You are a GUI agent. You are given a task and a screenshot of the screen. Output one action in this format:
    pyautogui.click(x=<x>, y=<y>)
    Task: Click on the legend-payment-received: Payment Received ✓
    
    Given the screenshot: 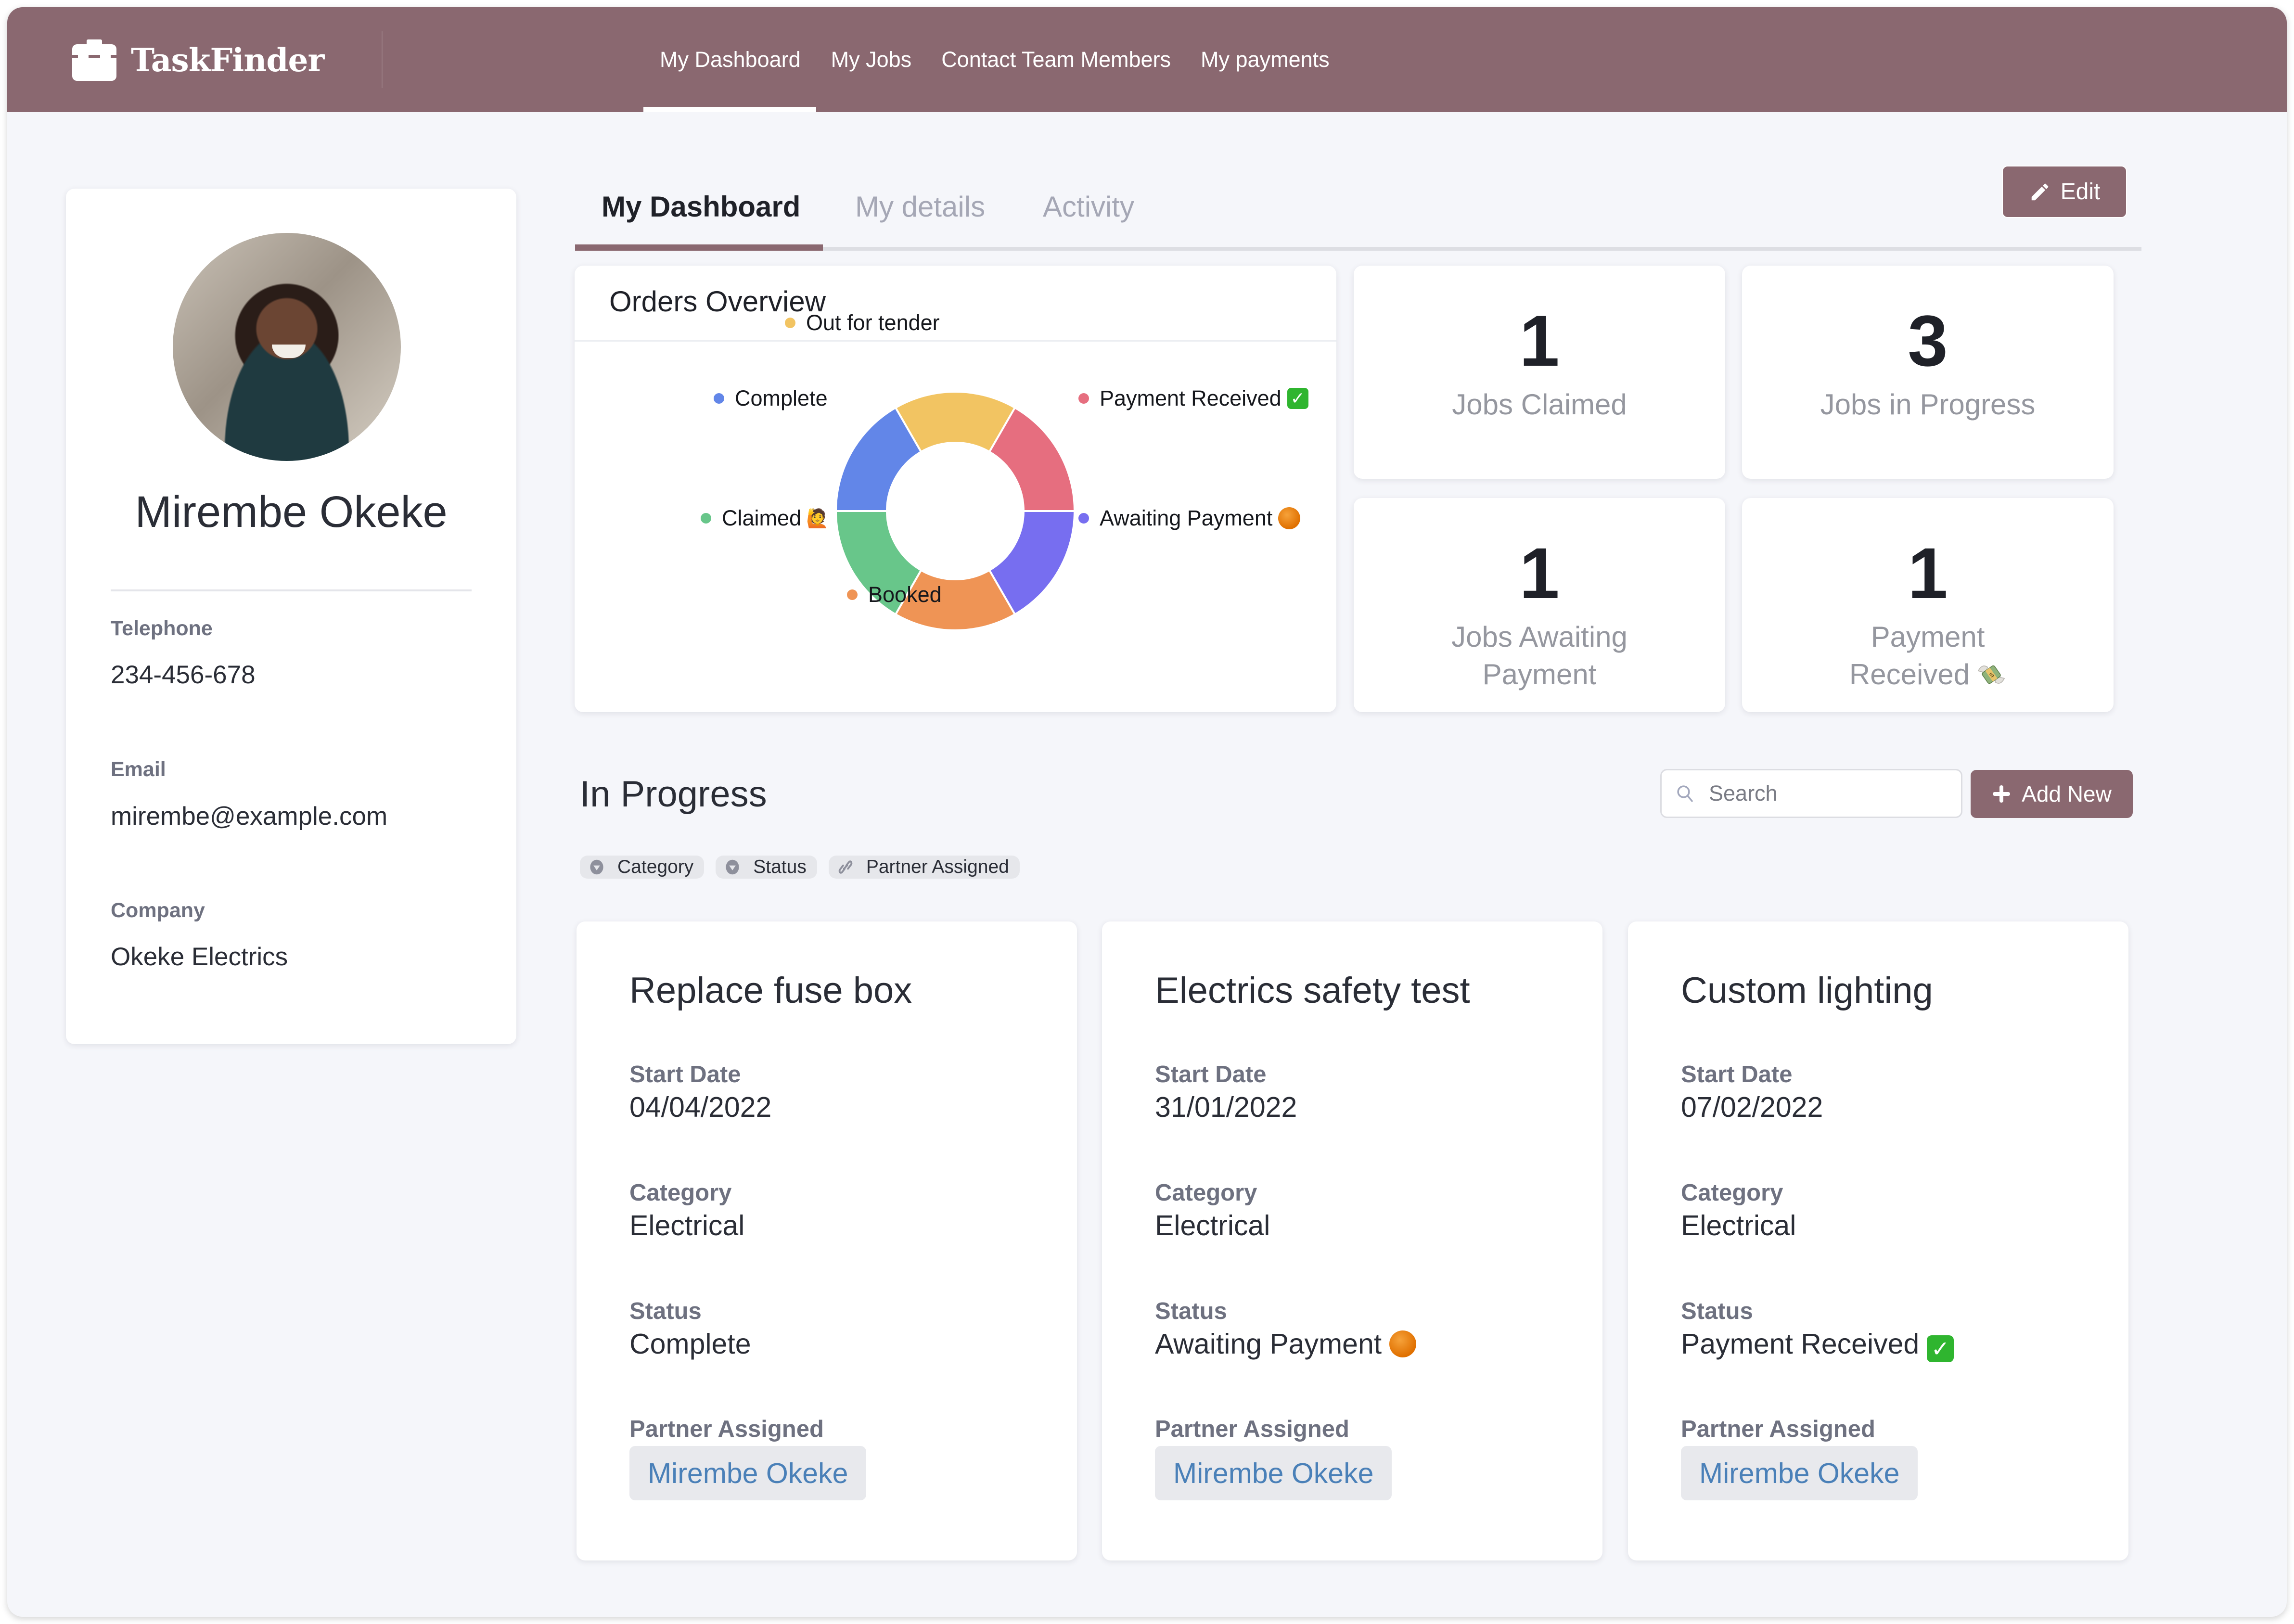 What is the action you would take?
    pyautogui.click(x=1193, y=398)
    